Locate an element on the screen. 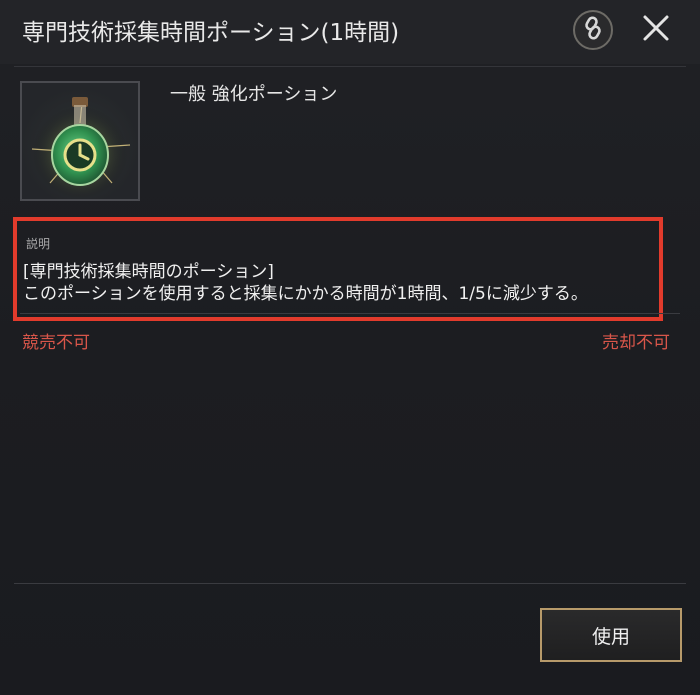 The width and height of the screenshot is (700, 695). use-button-label: 使用 is located at coordinates (610, 636).